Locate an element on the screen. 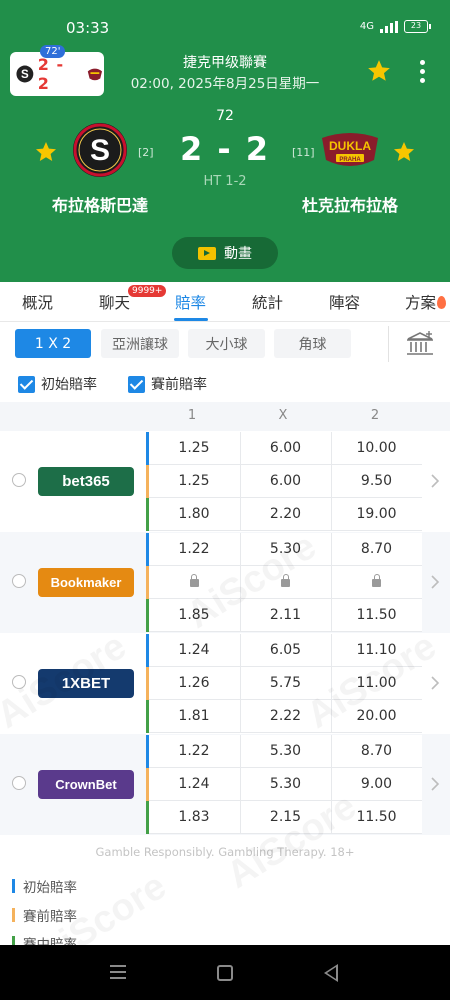 The image size is (450, 1000). odds-row: 1.81 2.22 20.00 is located at coordinates (284, 716).